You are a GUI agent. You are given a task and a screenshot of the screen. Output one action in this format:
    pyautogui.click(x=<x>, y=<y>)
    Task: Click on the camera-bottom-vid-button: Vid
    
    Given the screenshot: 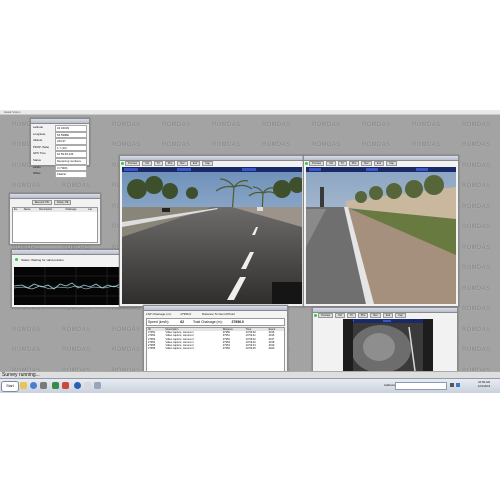 What is the action you would take?
    pyautogui.click(x=340, y=316)
    